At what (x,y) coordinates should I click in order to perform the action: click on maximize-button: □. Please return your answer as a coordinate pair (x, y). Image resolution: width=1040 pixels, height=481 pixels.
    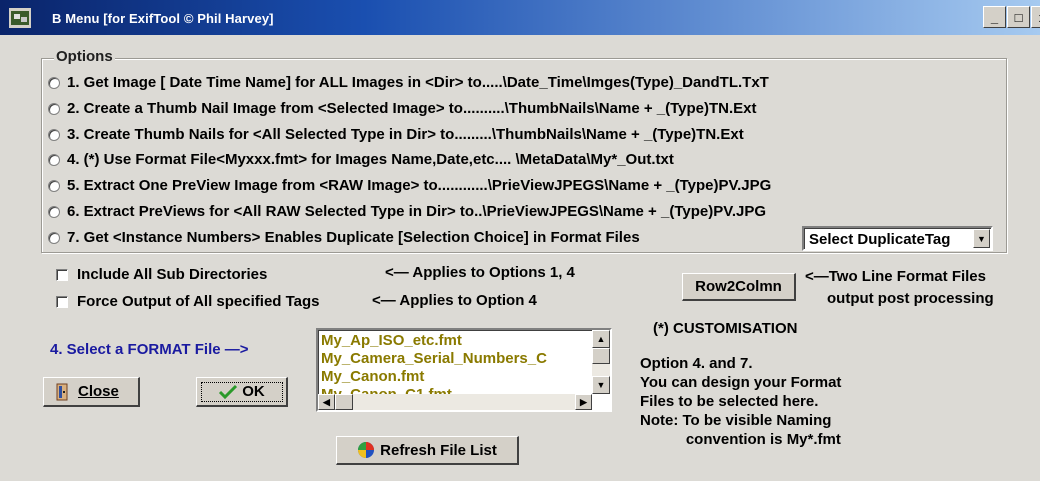
    Looking at the image, I should click on (1018, 17).